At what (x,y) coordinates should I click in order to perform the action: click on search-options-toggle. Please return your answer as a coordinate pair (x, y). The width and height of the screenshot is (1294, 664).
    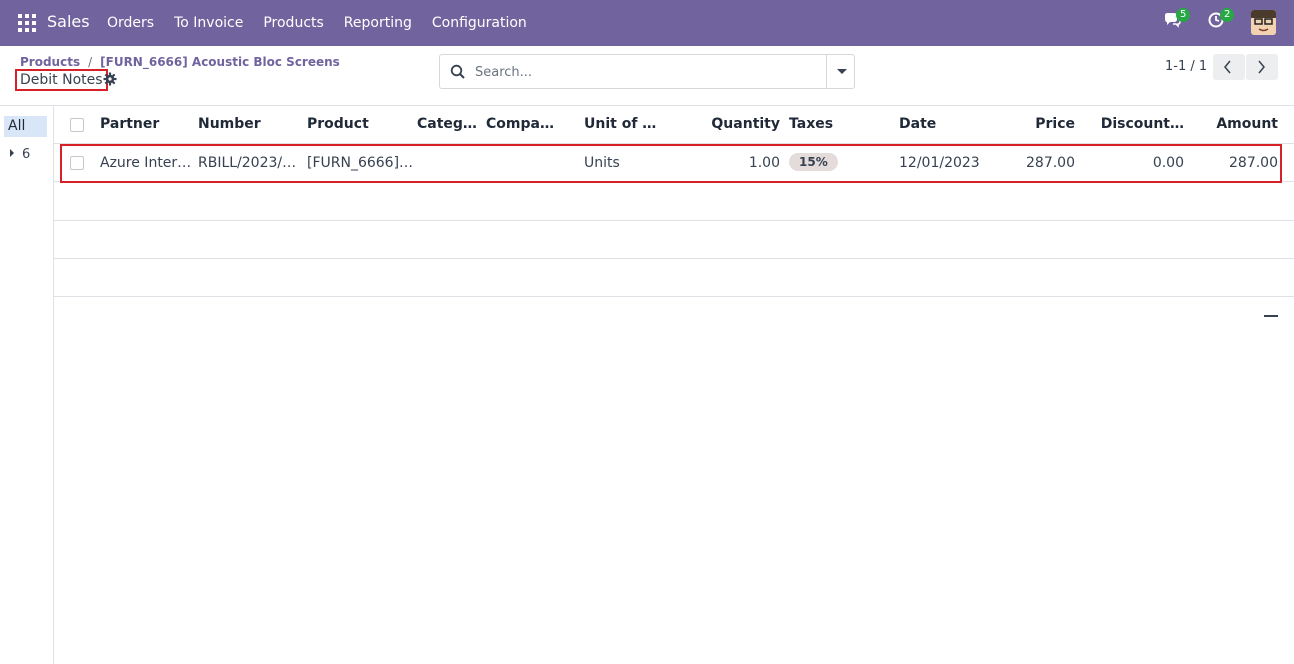
    Looking at the image, I should click on (840, 71).